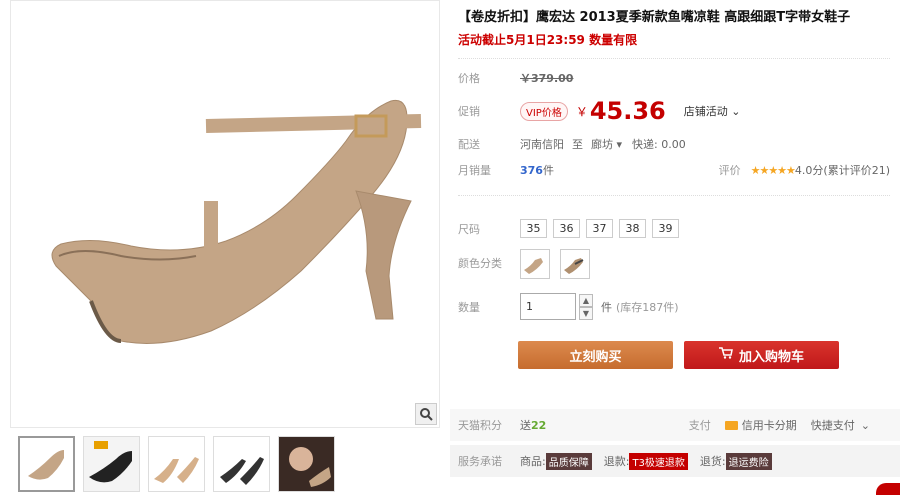 The image size is (900, 495). Describe the element at coordinates (469, 78) in the screenshot. I see `price-label: 价格` at that location.